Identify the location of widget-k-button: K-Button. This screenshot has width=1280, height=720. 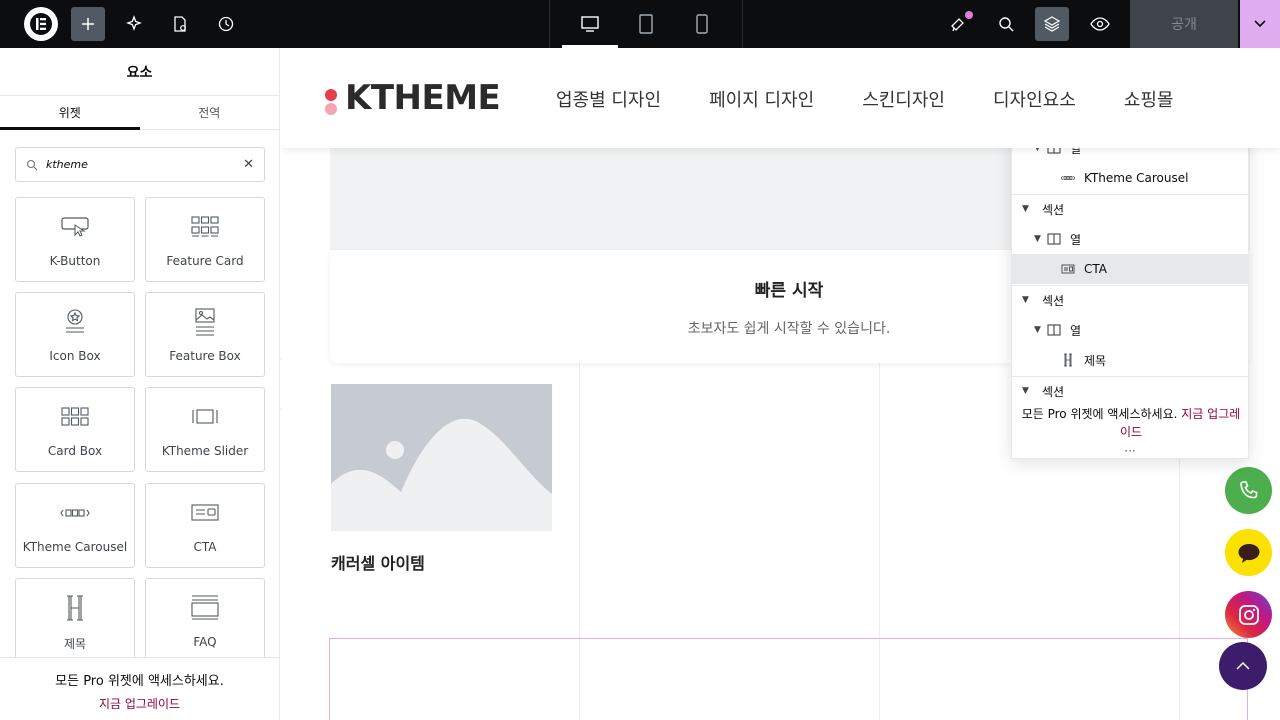
(75, 239).